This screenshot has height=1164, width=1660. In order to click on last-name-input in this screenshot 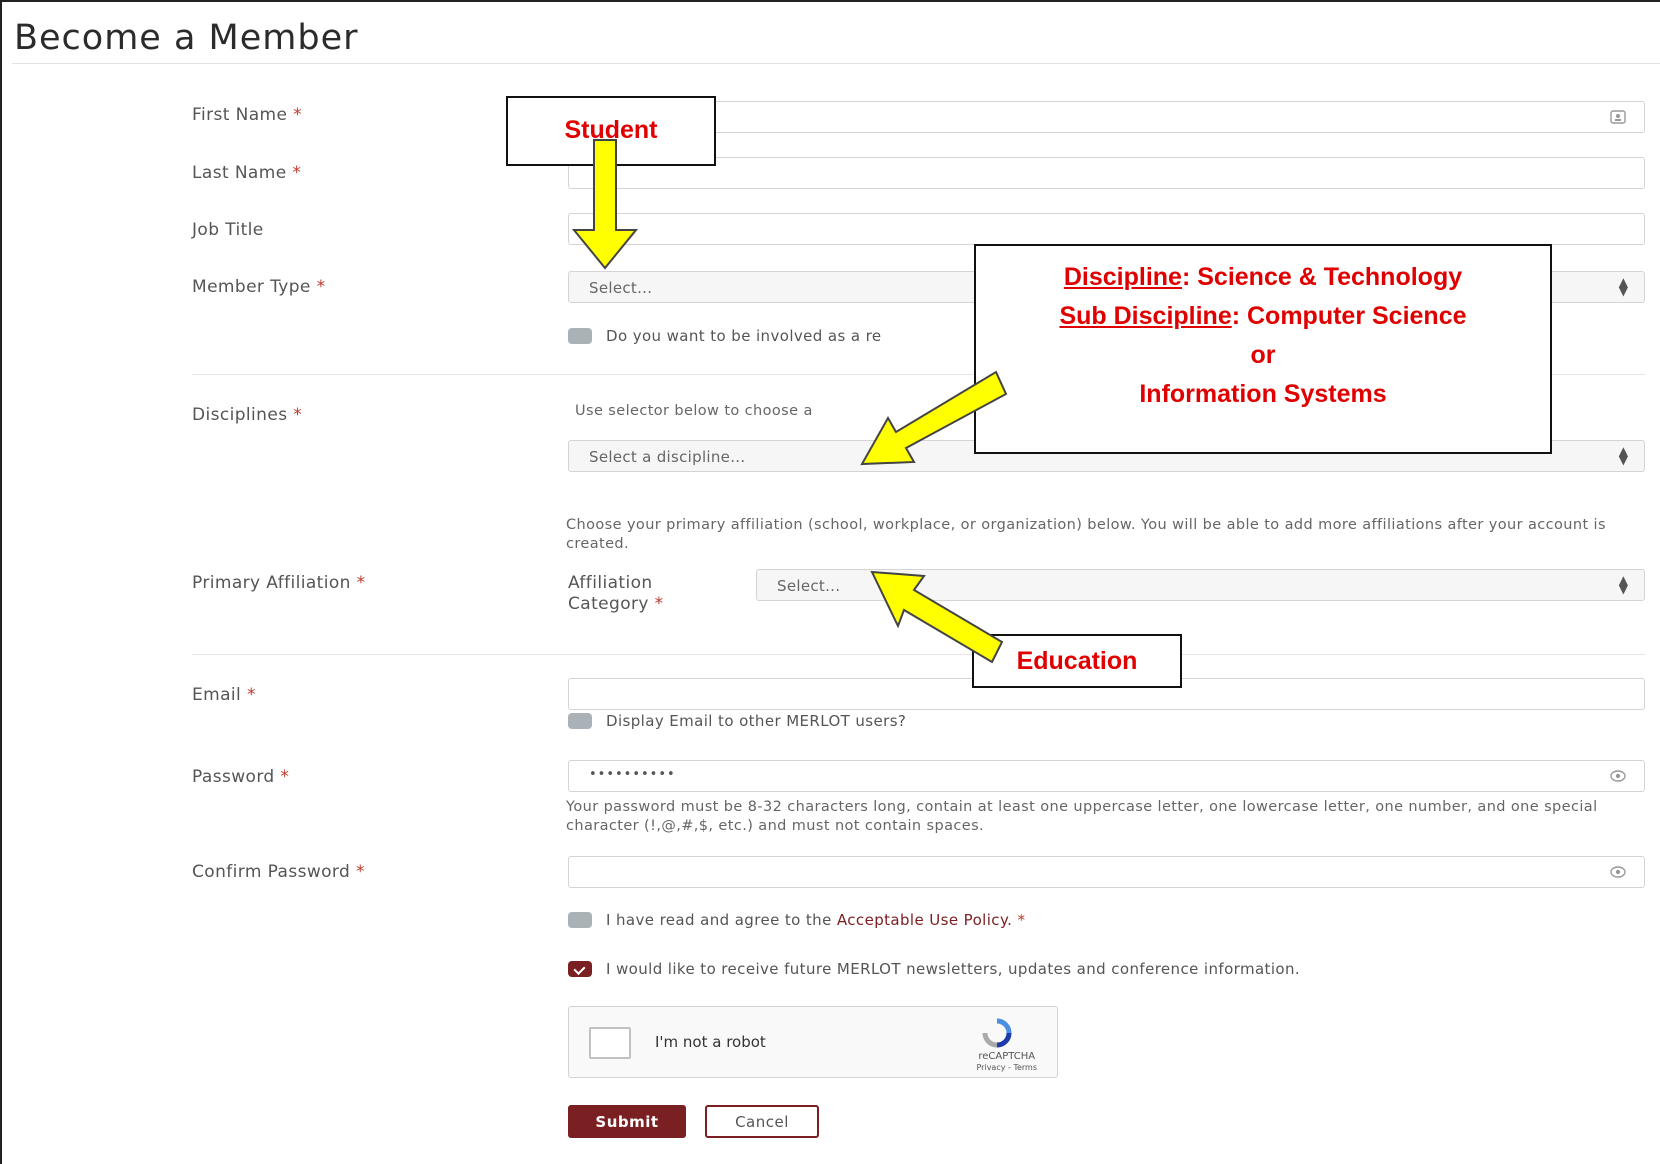, I will do `click(1106, 173)`.